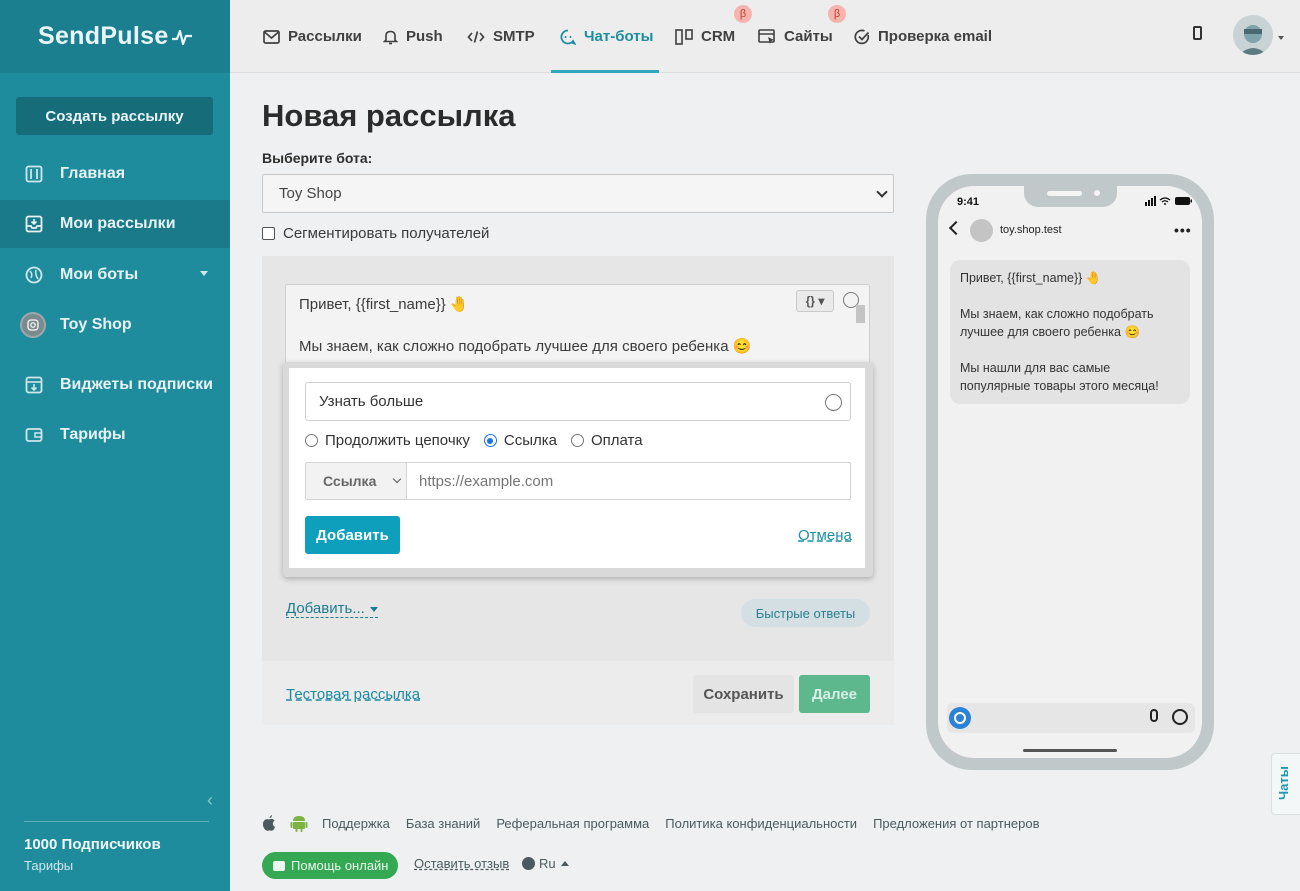 The height and width of the screenshot is (891, 1300). I want to click on sidebar-item-label: Мои боты, so click(99, 274).